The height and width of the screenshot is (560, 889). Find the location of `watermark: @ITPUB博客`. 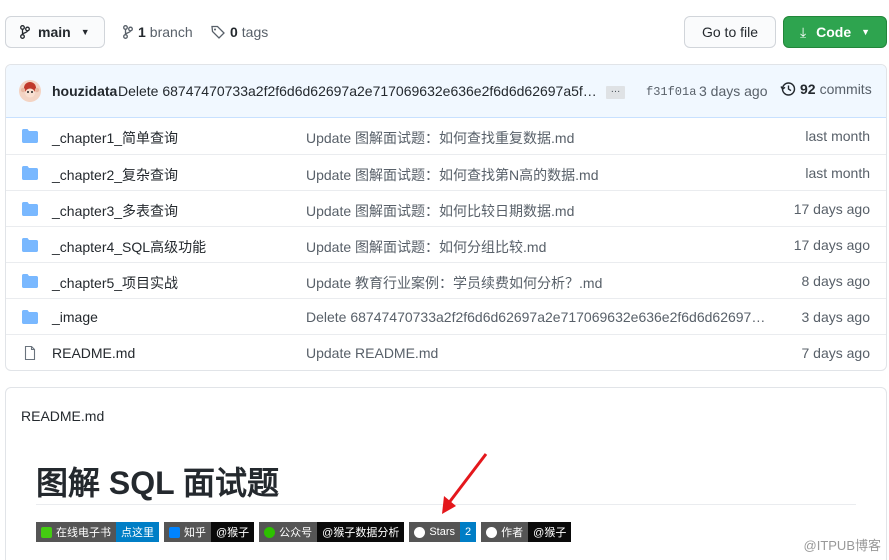

watermark: @ITPUB博客 is located at coordinates (842, 545).